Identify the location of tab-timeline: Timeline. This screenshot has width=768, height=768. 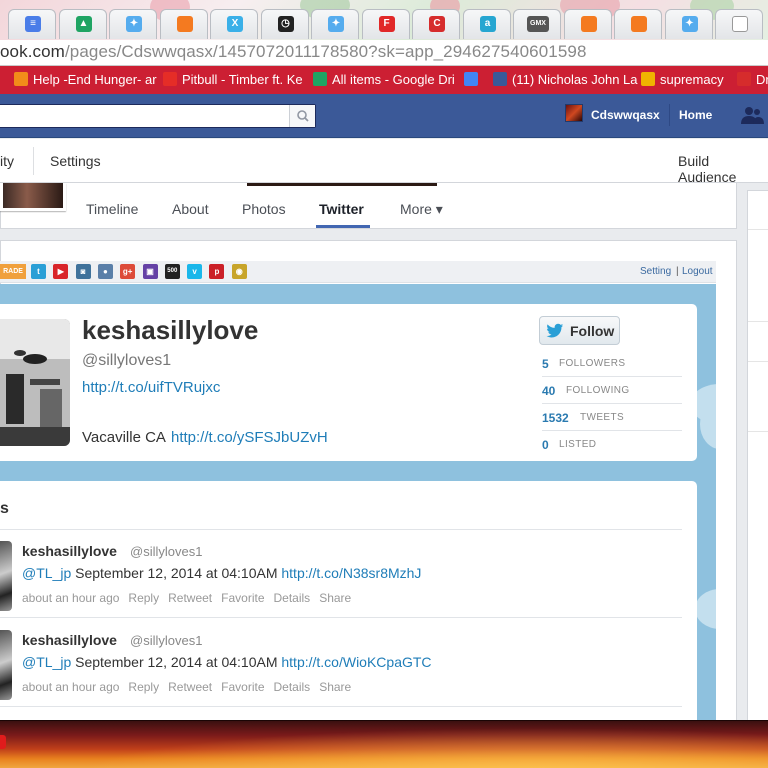
(112, 209).